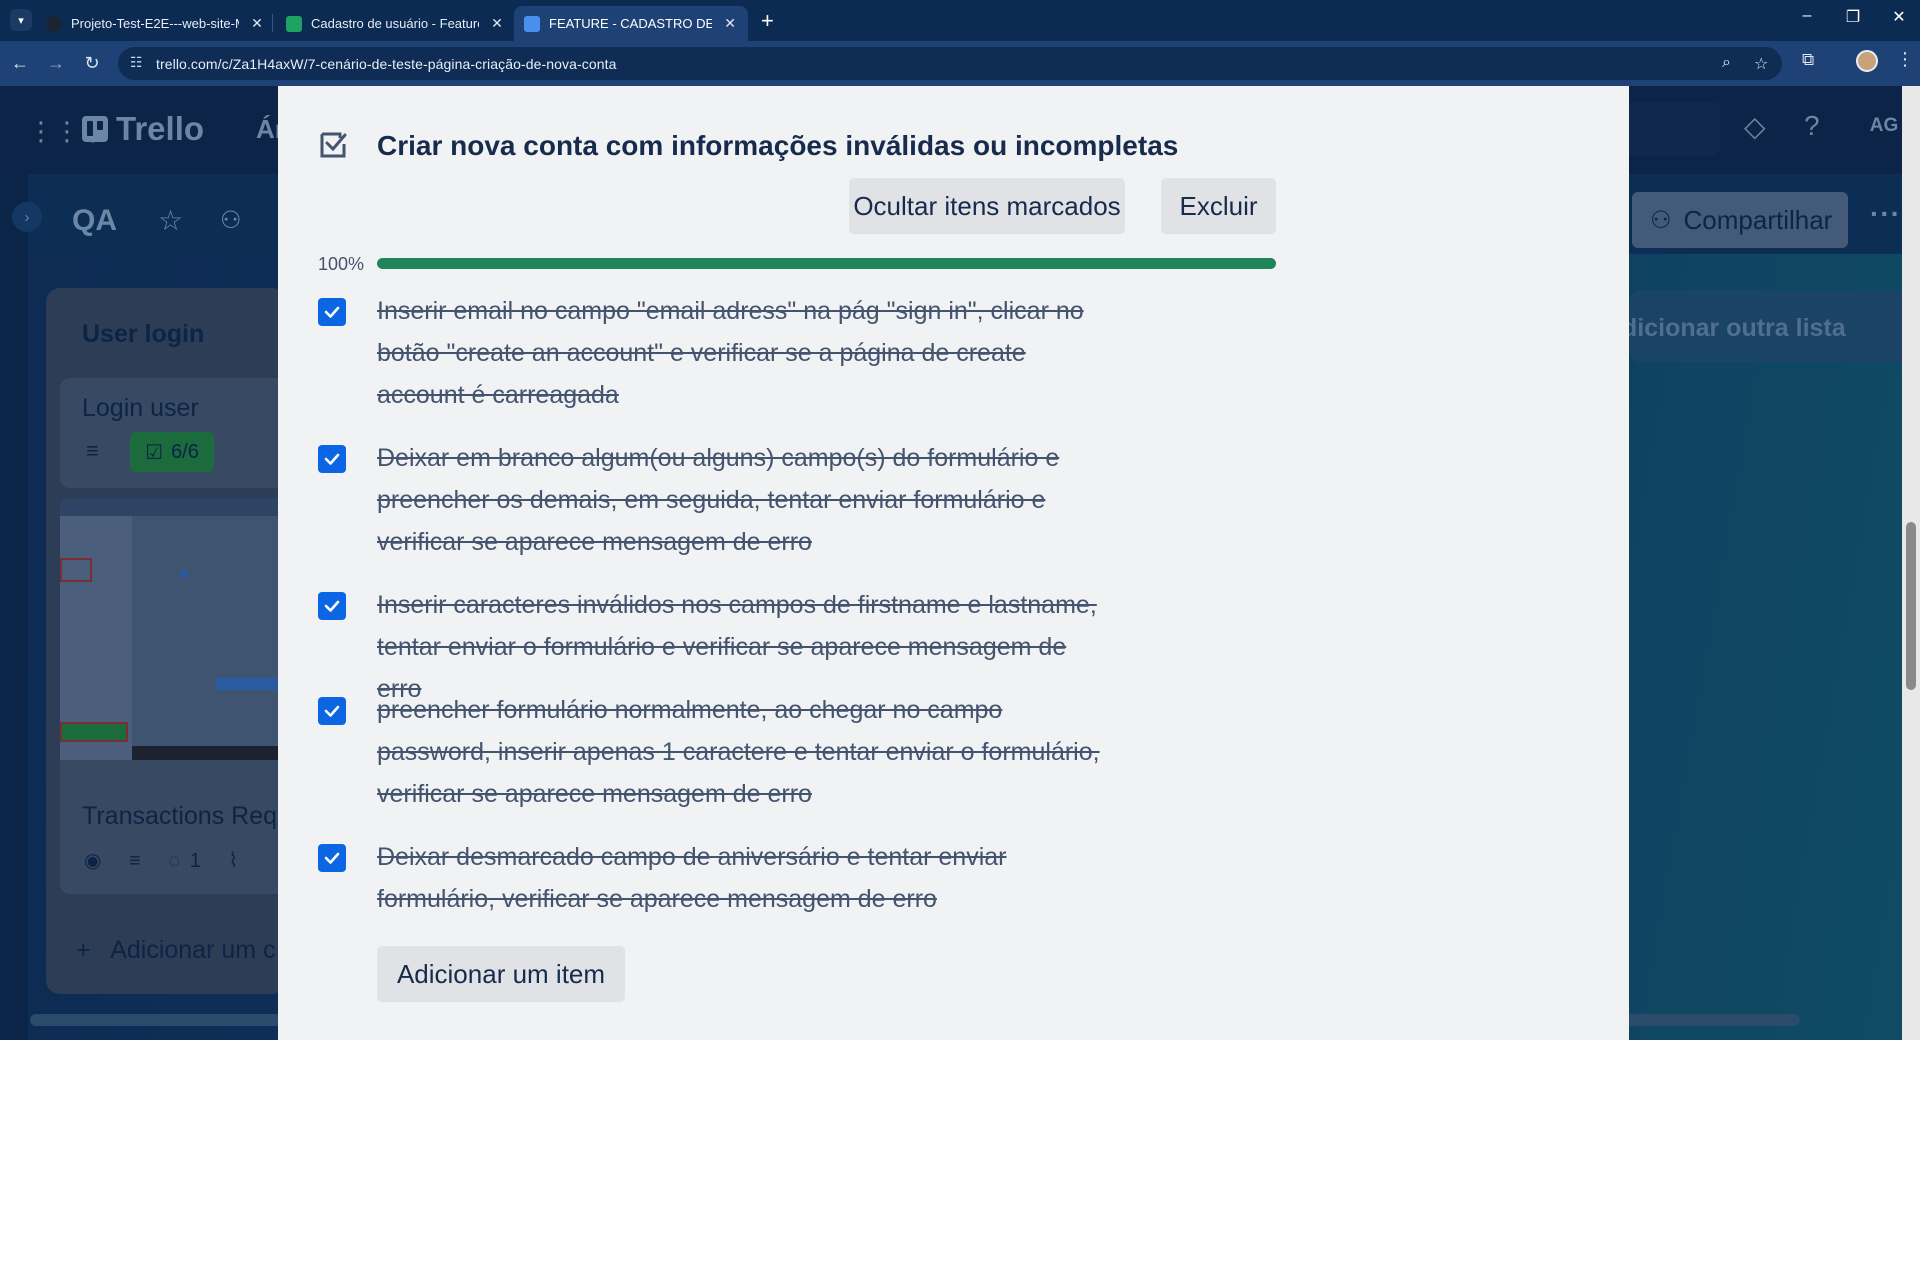  Describe the element at coordinates (1812, 126) in the screenshot. I see `help-icon: ?` at that location.